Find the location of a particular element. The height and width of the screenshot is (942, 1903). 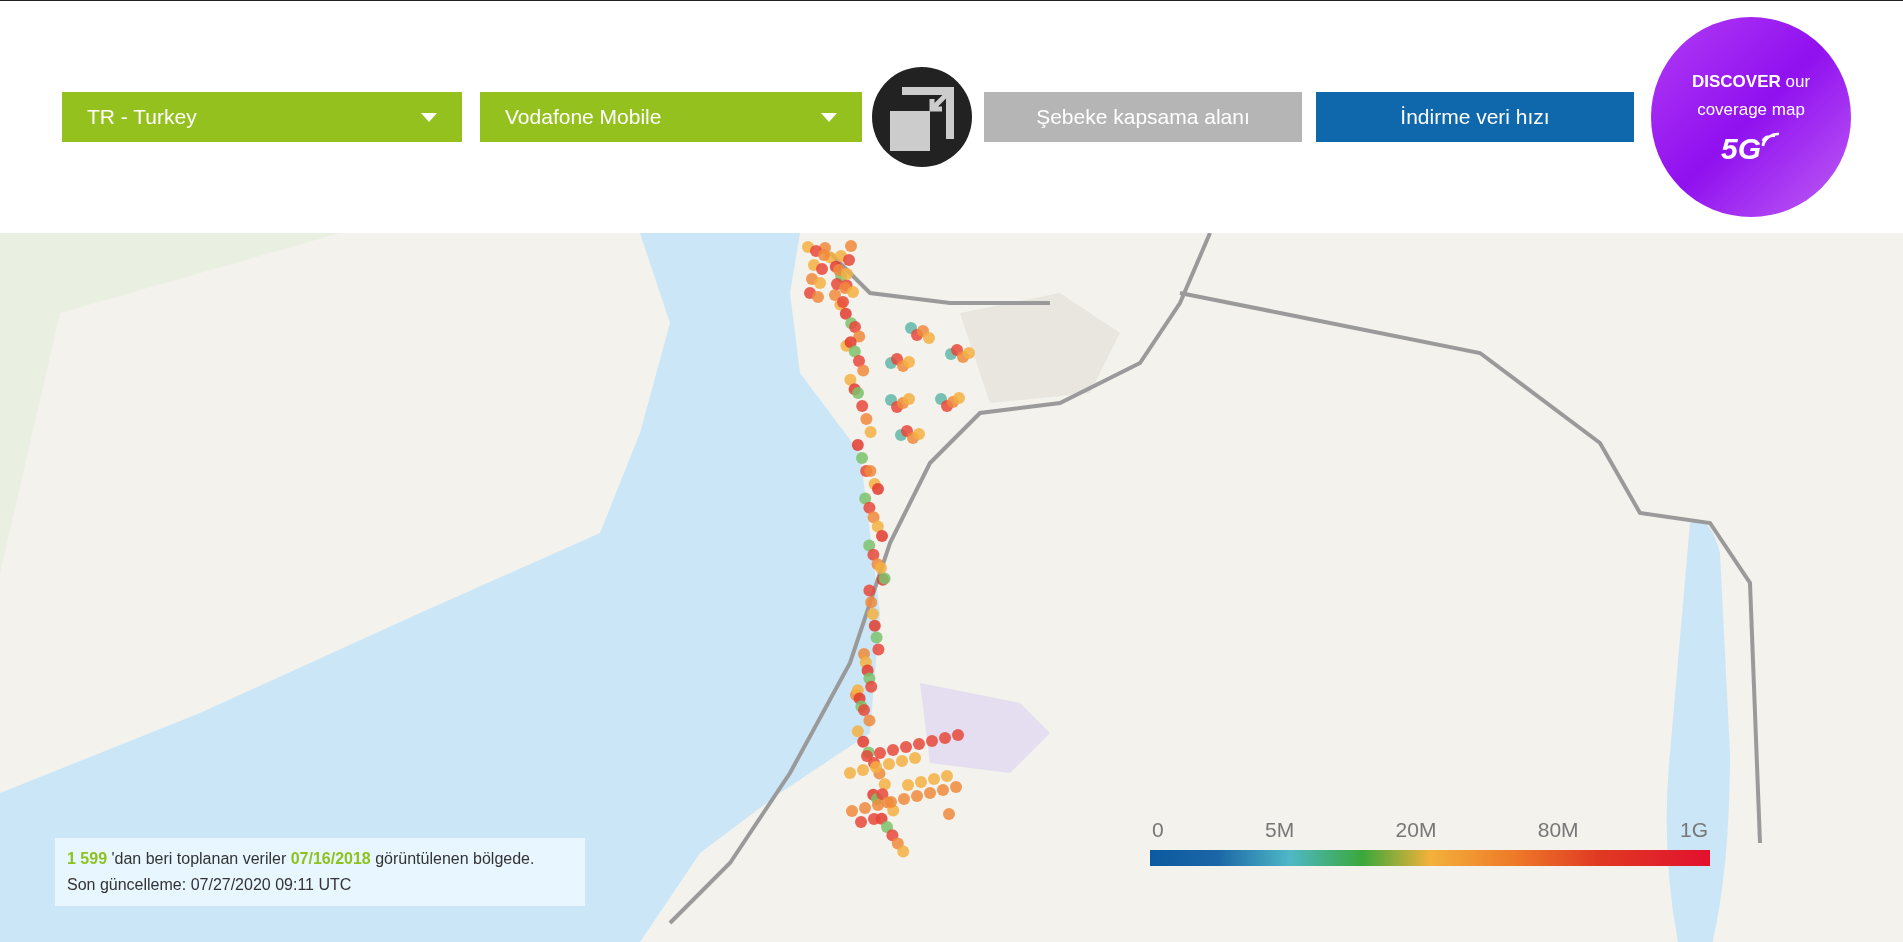

promo-text: DISCOVER our coverage map is located at coordinates (1751, 96).